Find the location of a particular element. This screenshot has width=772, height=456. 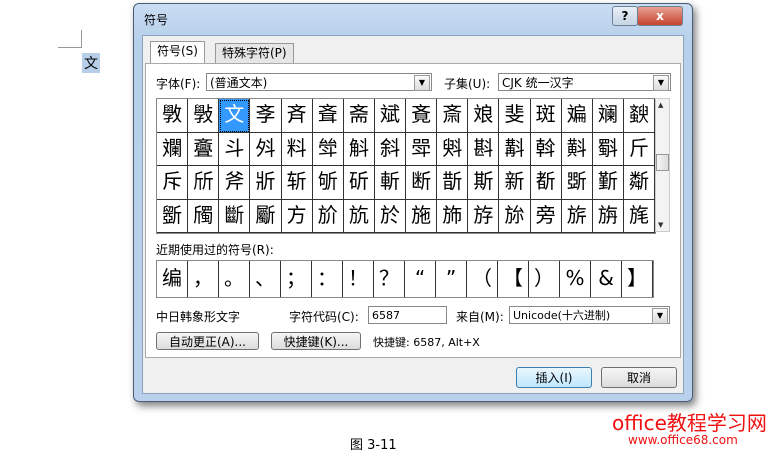

symbol-cell: 斦 is located at coordinates (204, 183).